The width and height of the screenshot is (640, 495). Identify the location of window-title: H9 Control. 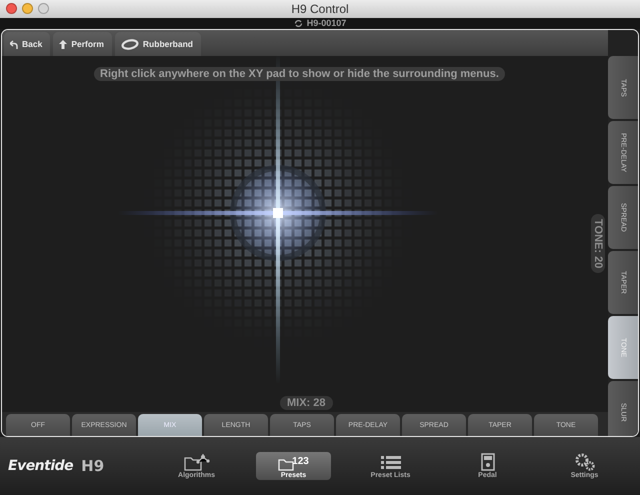
(320, 9).